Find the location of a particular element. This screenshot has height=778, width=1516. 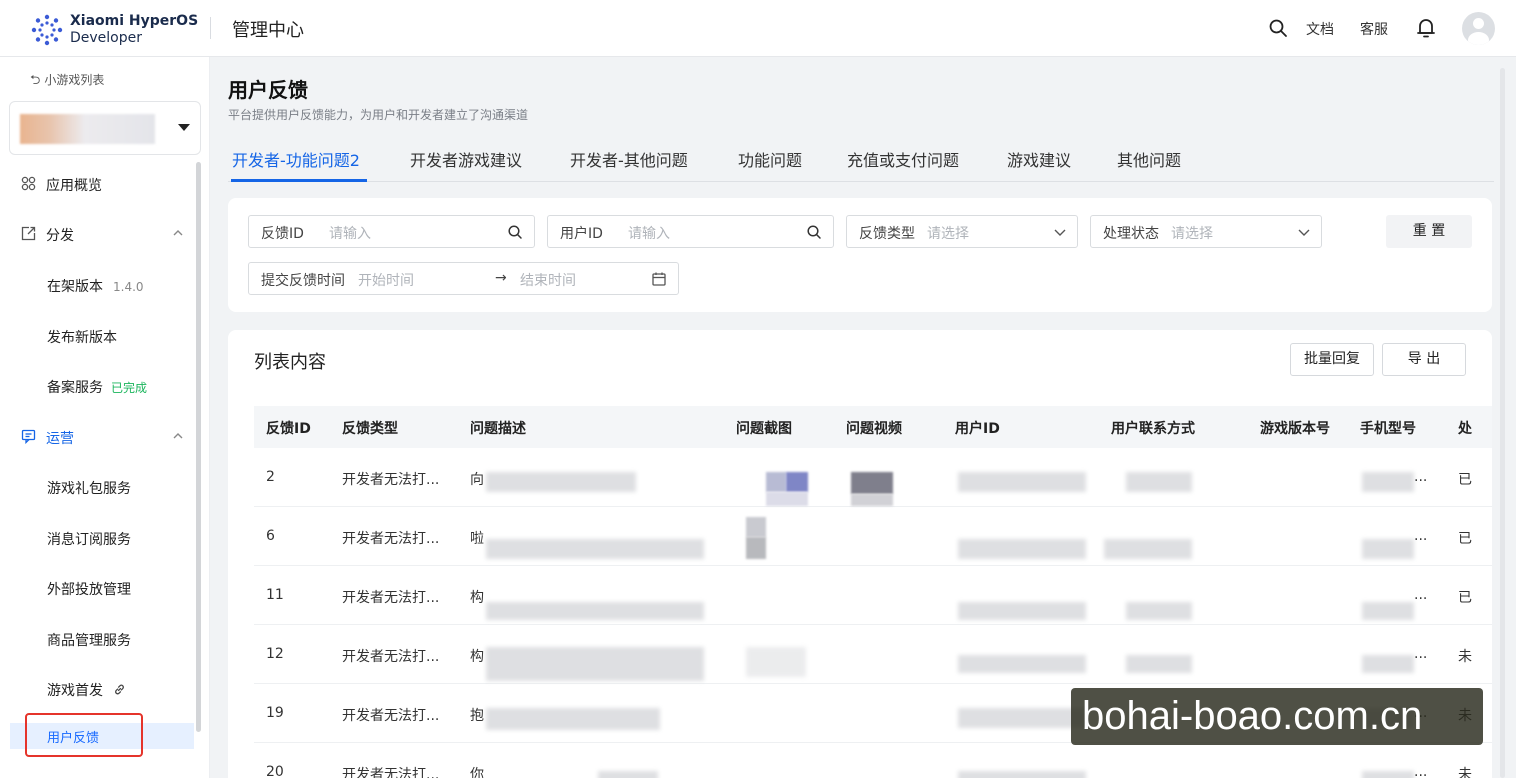

tab-dev-function-issues: 开发者-功能问题2 is located at coordinates (296, 159).